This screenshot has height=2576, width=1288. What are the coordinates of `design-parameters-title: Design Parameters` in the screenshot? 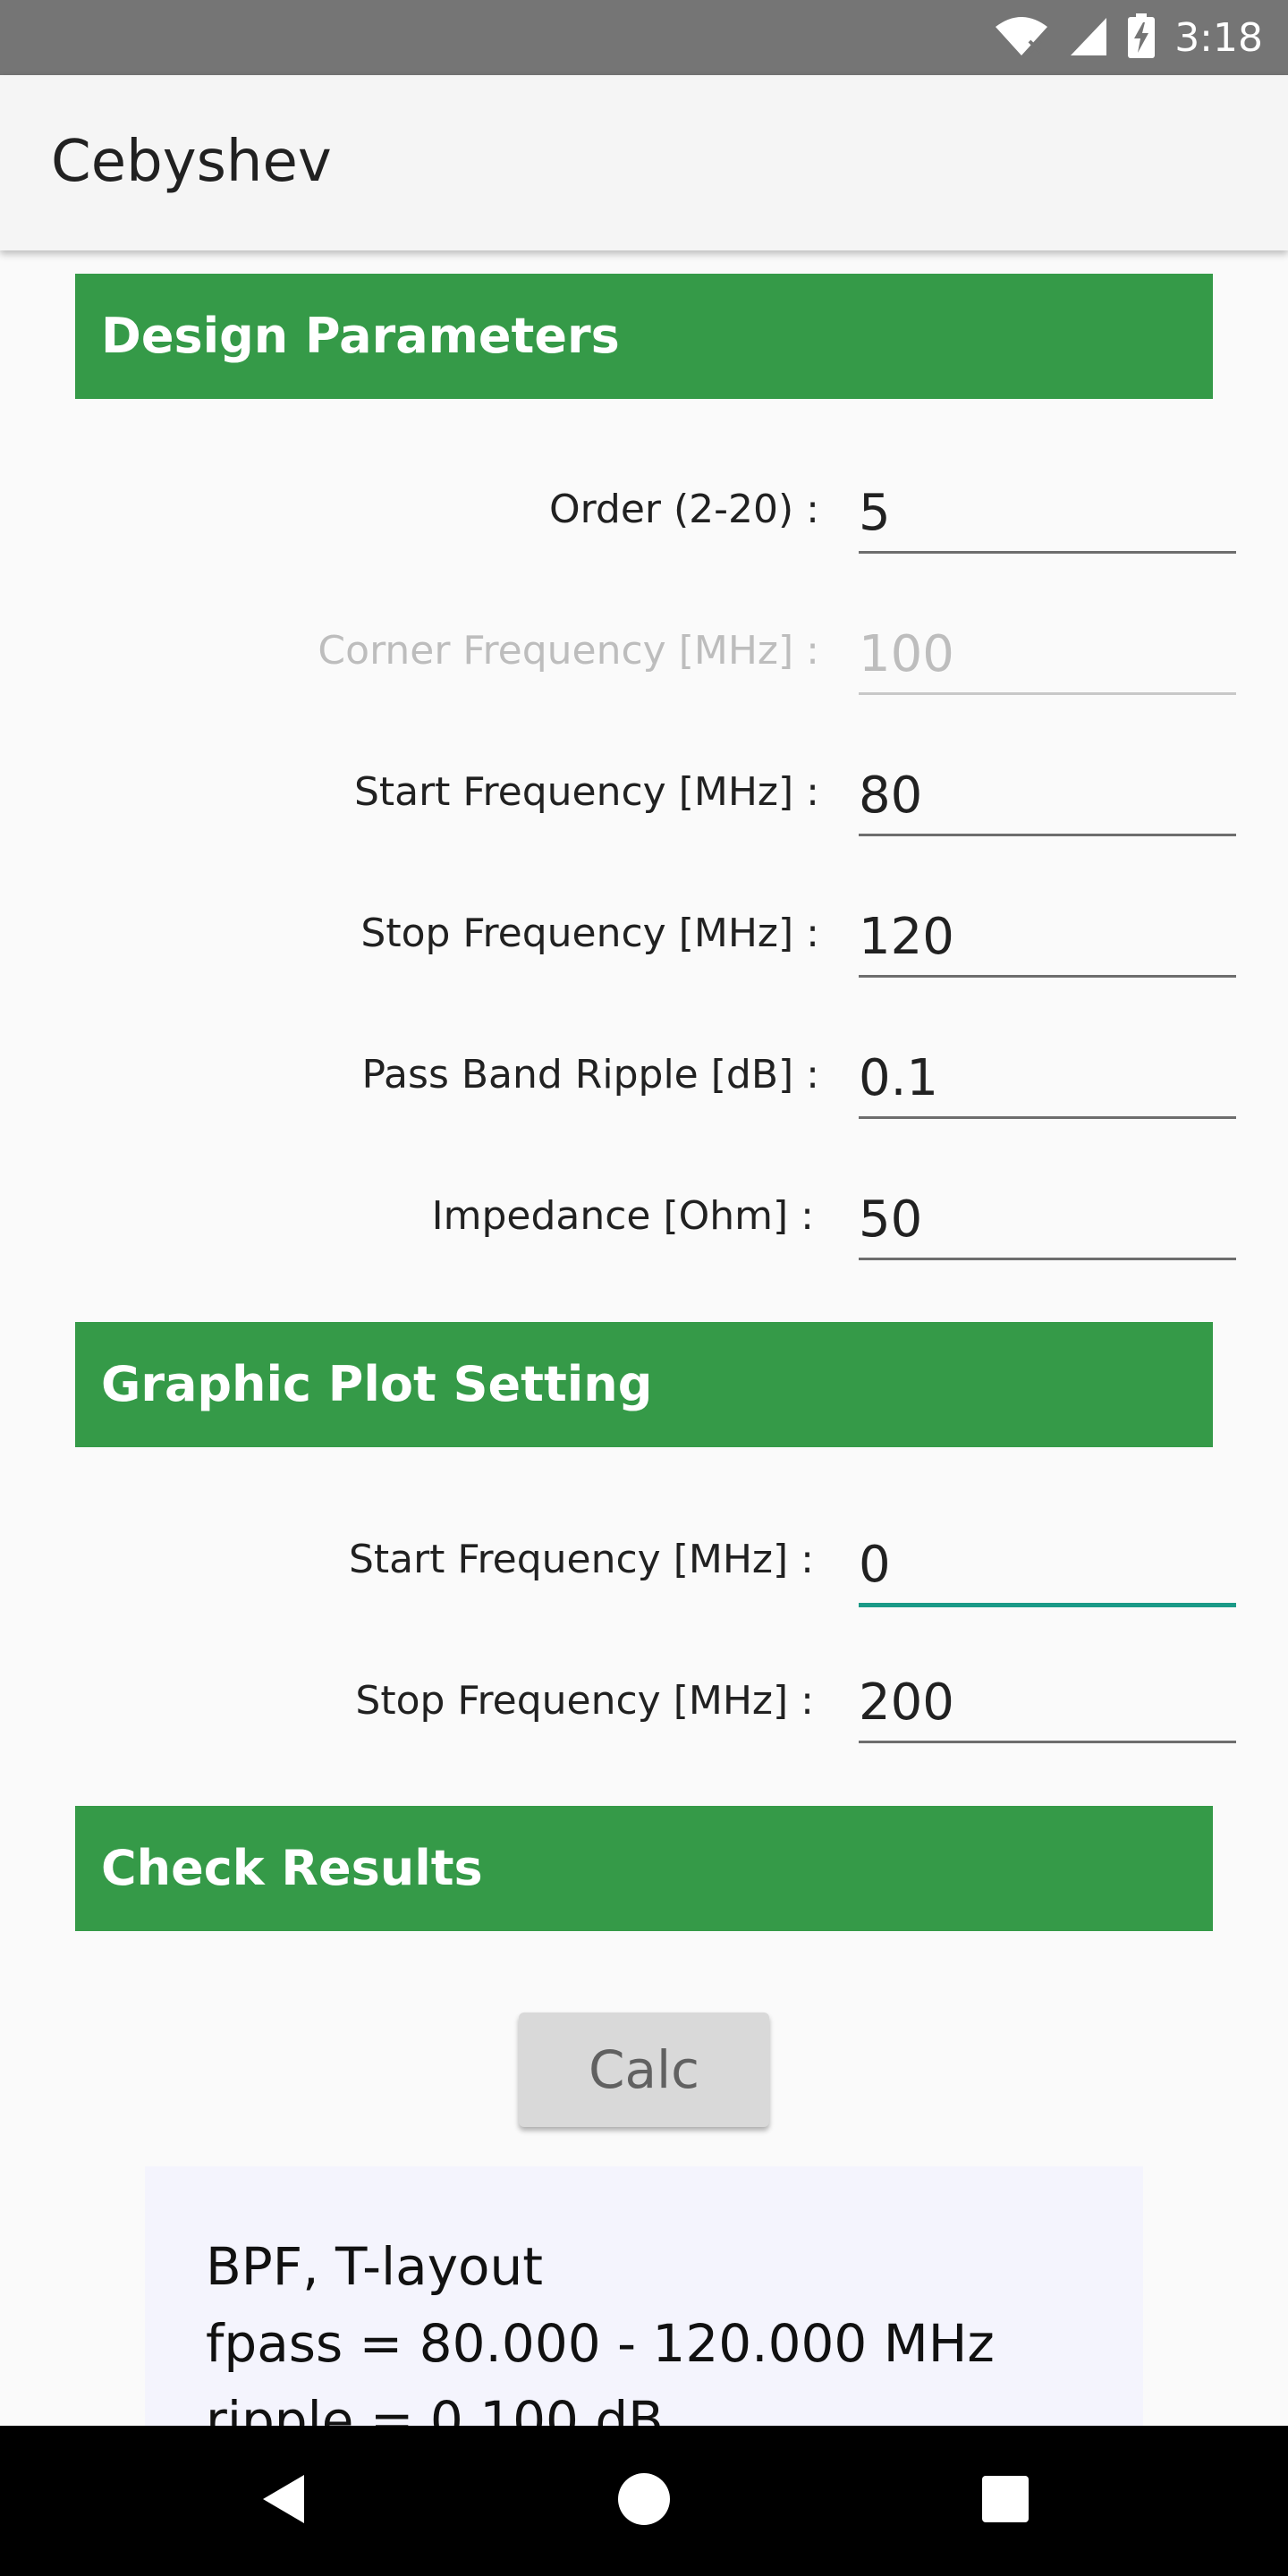 It's located at (360, 336).